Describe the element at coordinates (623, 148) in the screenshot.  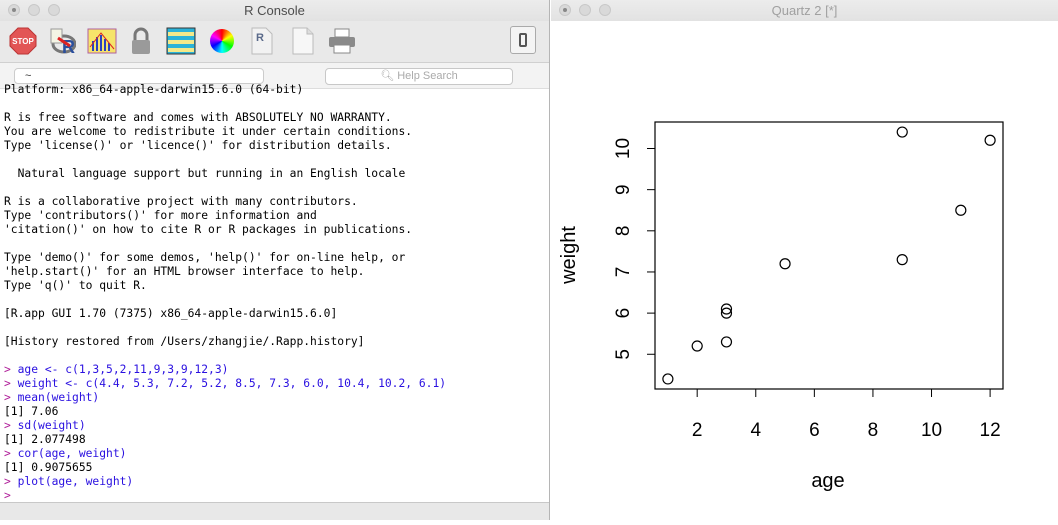
I see `y-tick-label: 10` at that location.